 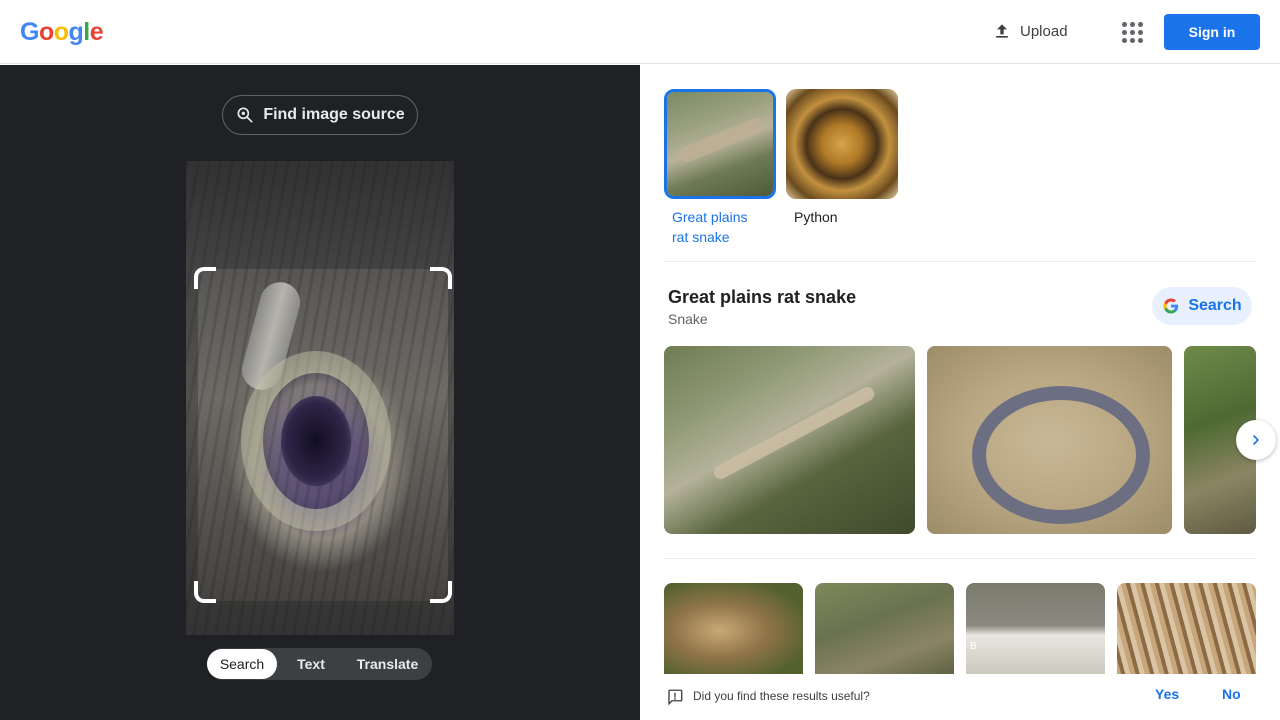 What do you see at coordinates (387, 664) in the screenshot?
I see `mode-translate-tab: Translate` at bounding box center [387, 664].